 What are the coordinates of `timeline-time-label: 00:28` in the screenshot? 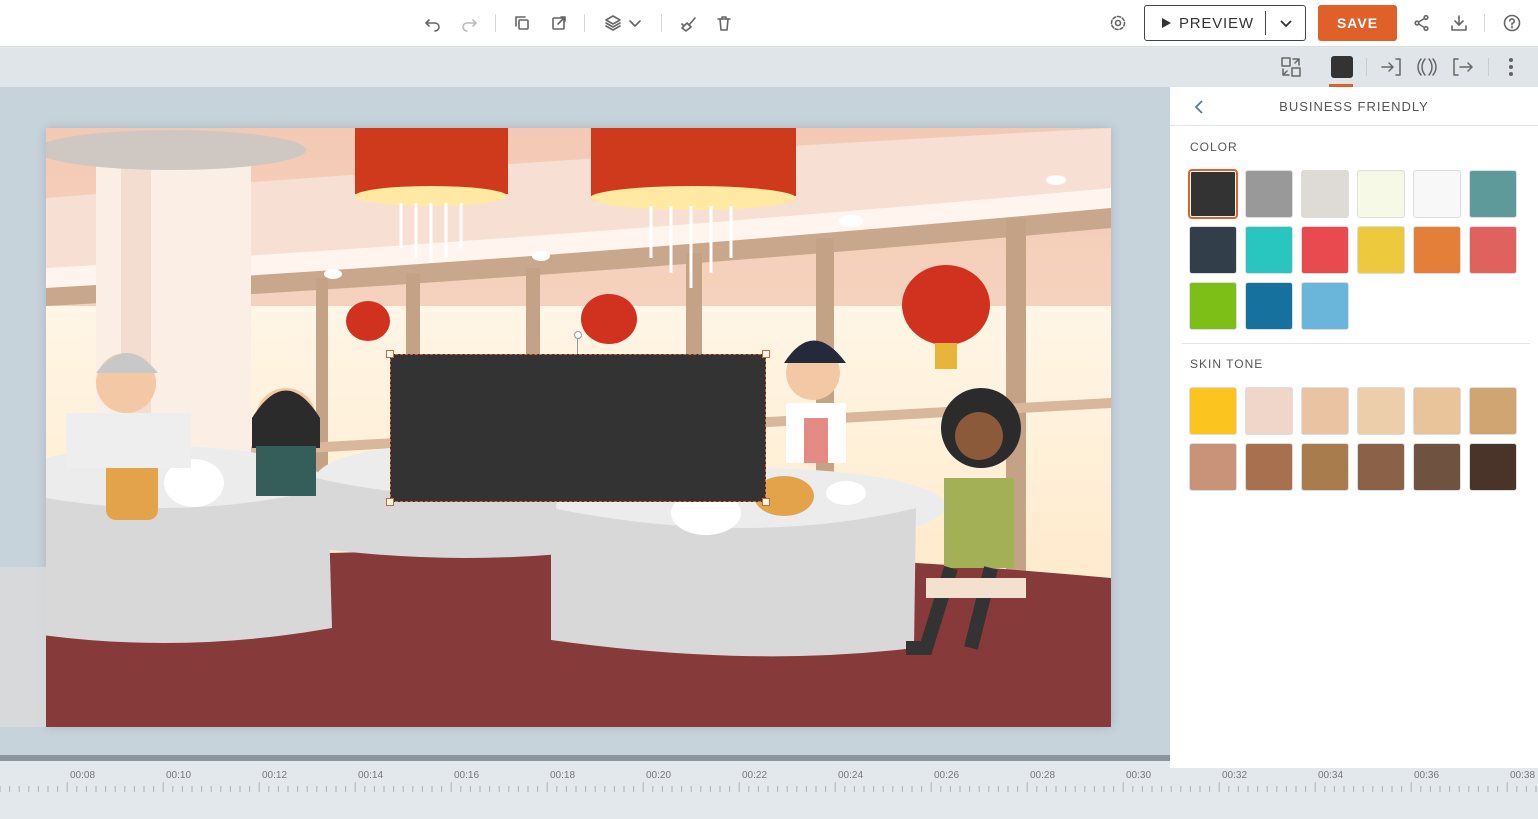 It's located at (1043, 775).